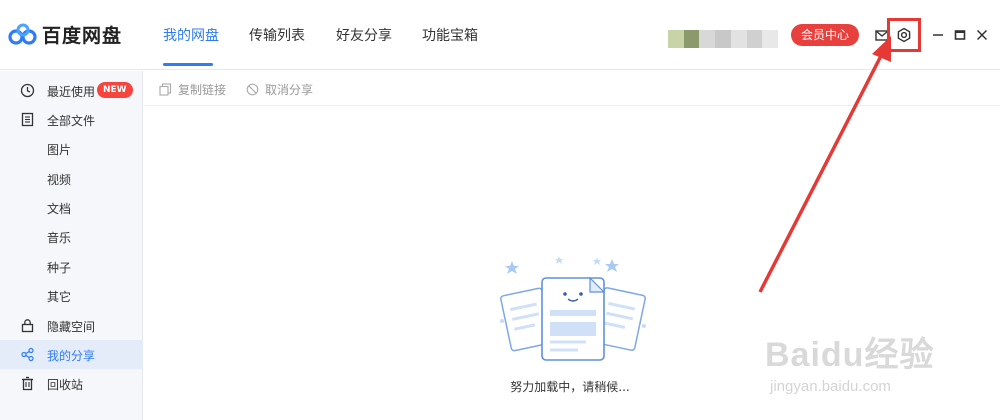 Image resolution: width=1000 pixels, height=420 pixels. Describe the element at coordinates (59, 150) in the screenshot. I see `sidebar-item-label: 图片` at that location.